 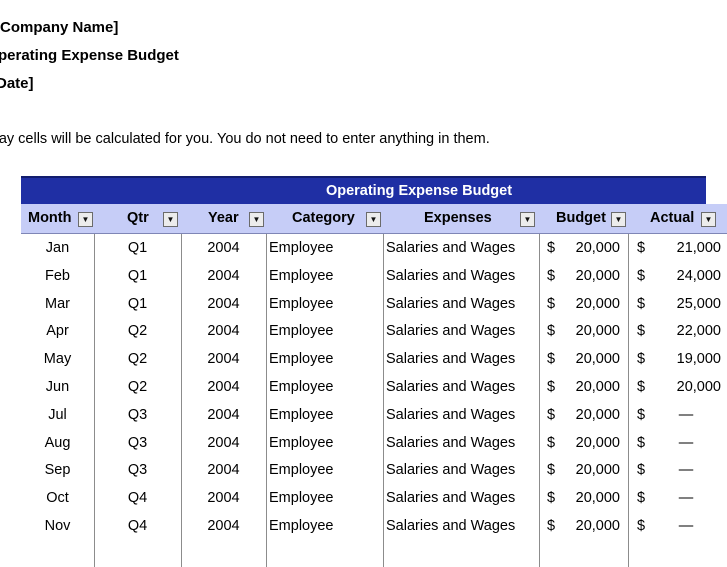 What do you see at coordinates (85, 219) in the screenshot?
I see `filter-dropdown-month: ▼` at bounding box center [85, 219].